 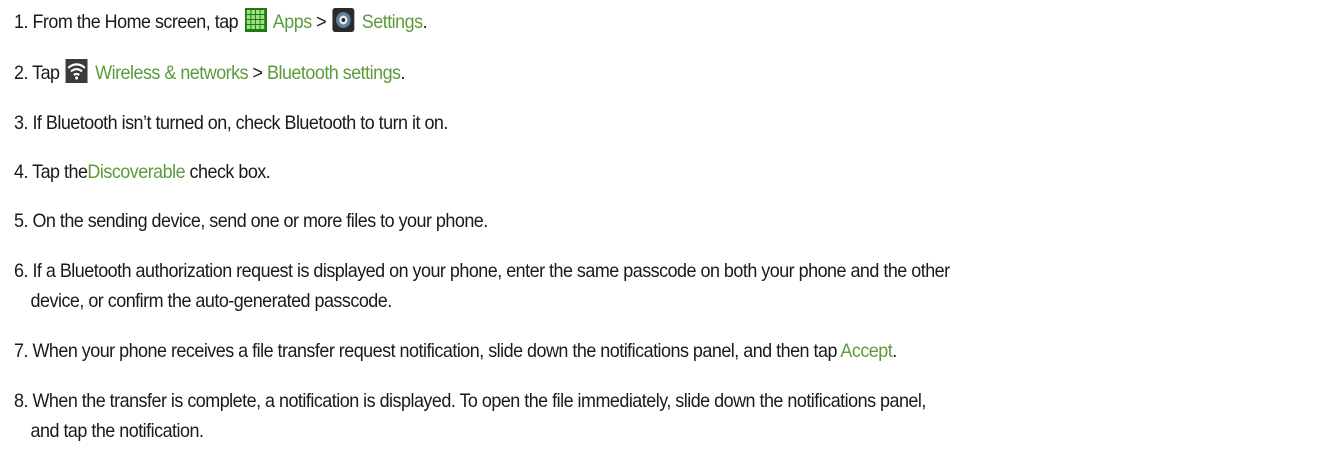 What do you see at coordinates (117, 431) in the screenshot?
I see `step-text-continued: and tap the notification.` at bounding box center [117, 431].